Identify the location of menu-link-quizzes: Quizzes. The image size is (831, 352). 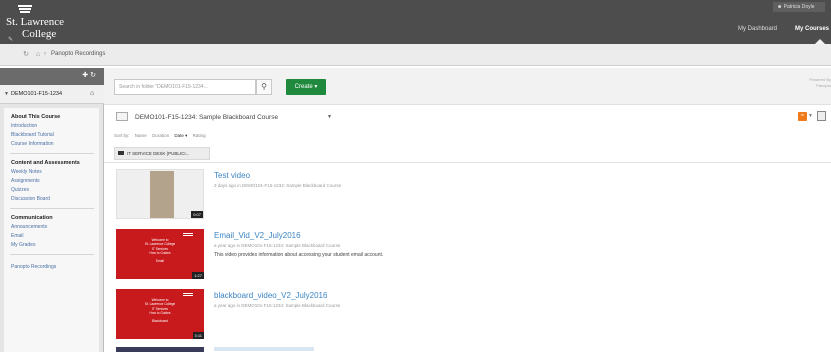
(20, 190).